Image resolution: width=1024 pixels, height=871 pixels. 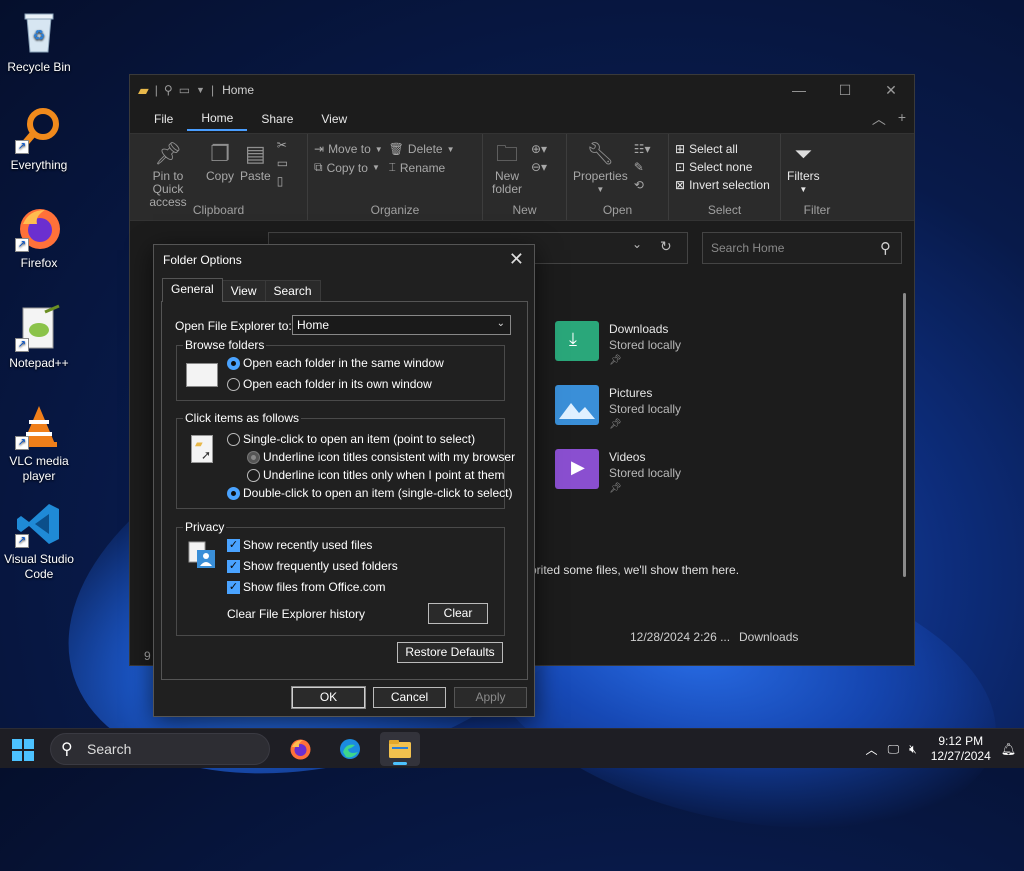 I want to click on ok-button: OK, so click(x=328, y=697).